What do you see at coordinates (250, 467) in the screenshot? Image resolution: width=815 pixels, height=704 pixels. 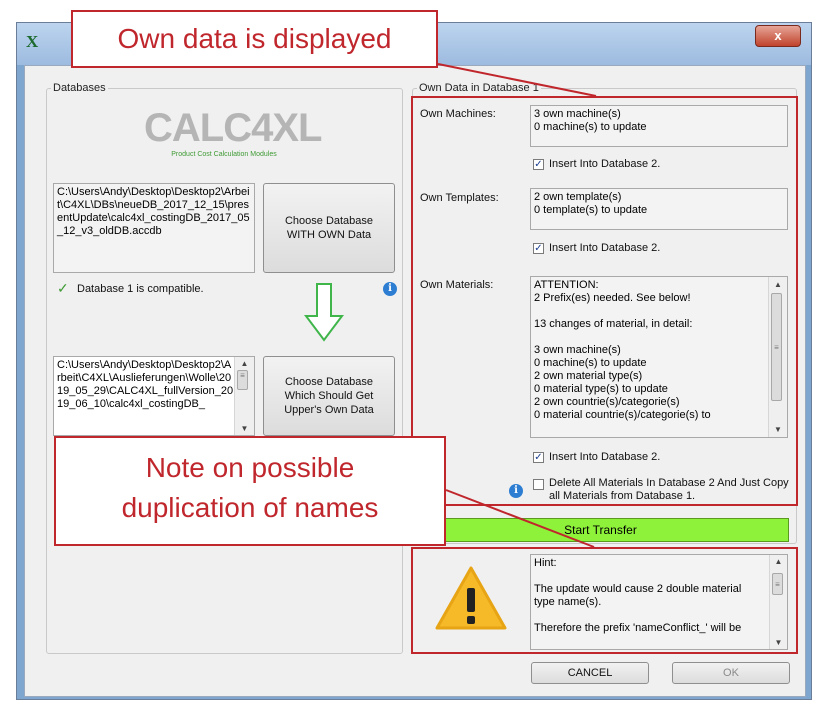 I see `annotation-line-1: Note on possible` at bounding box center [250, 467].